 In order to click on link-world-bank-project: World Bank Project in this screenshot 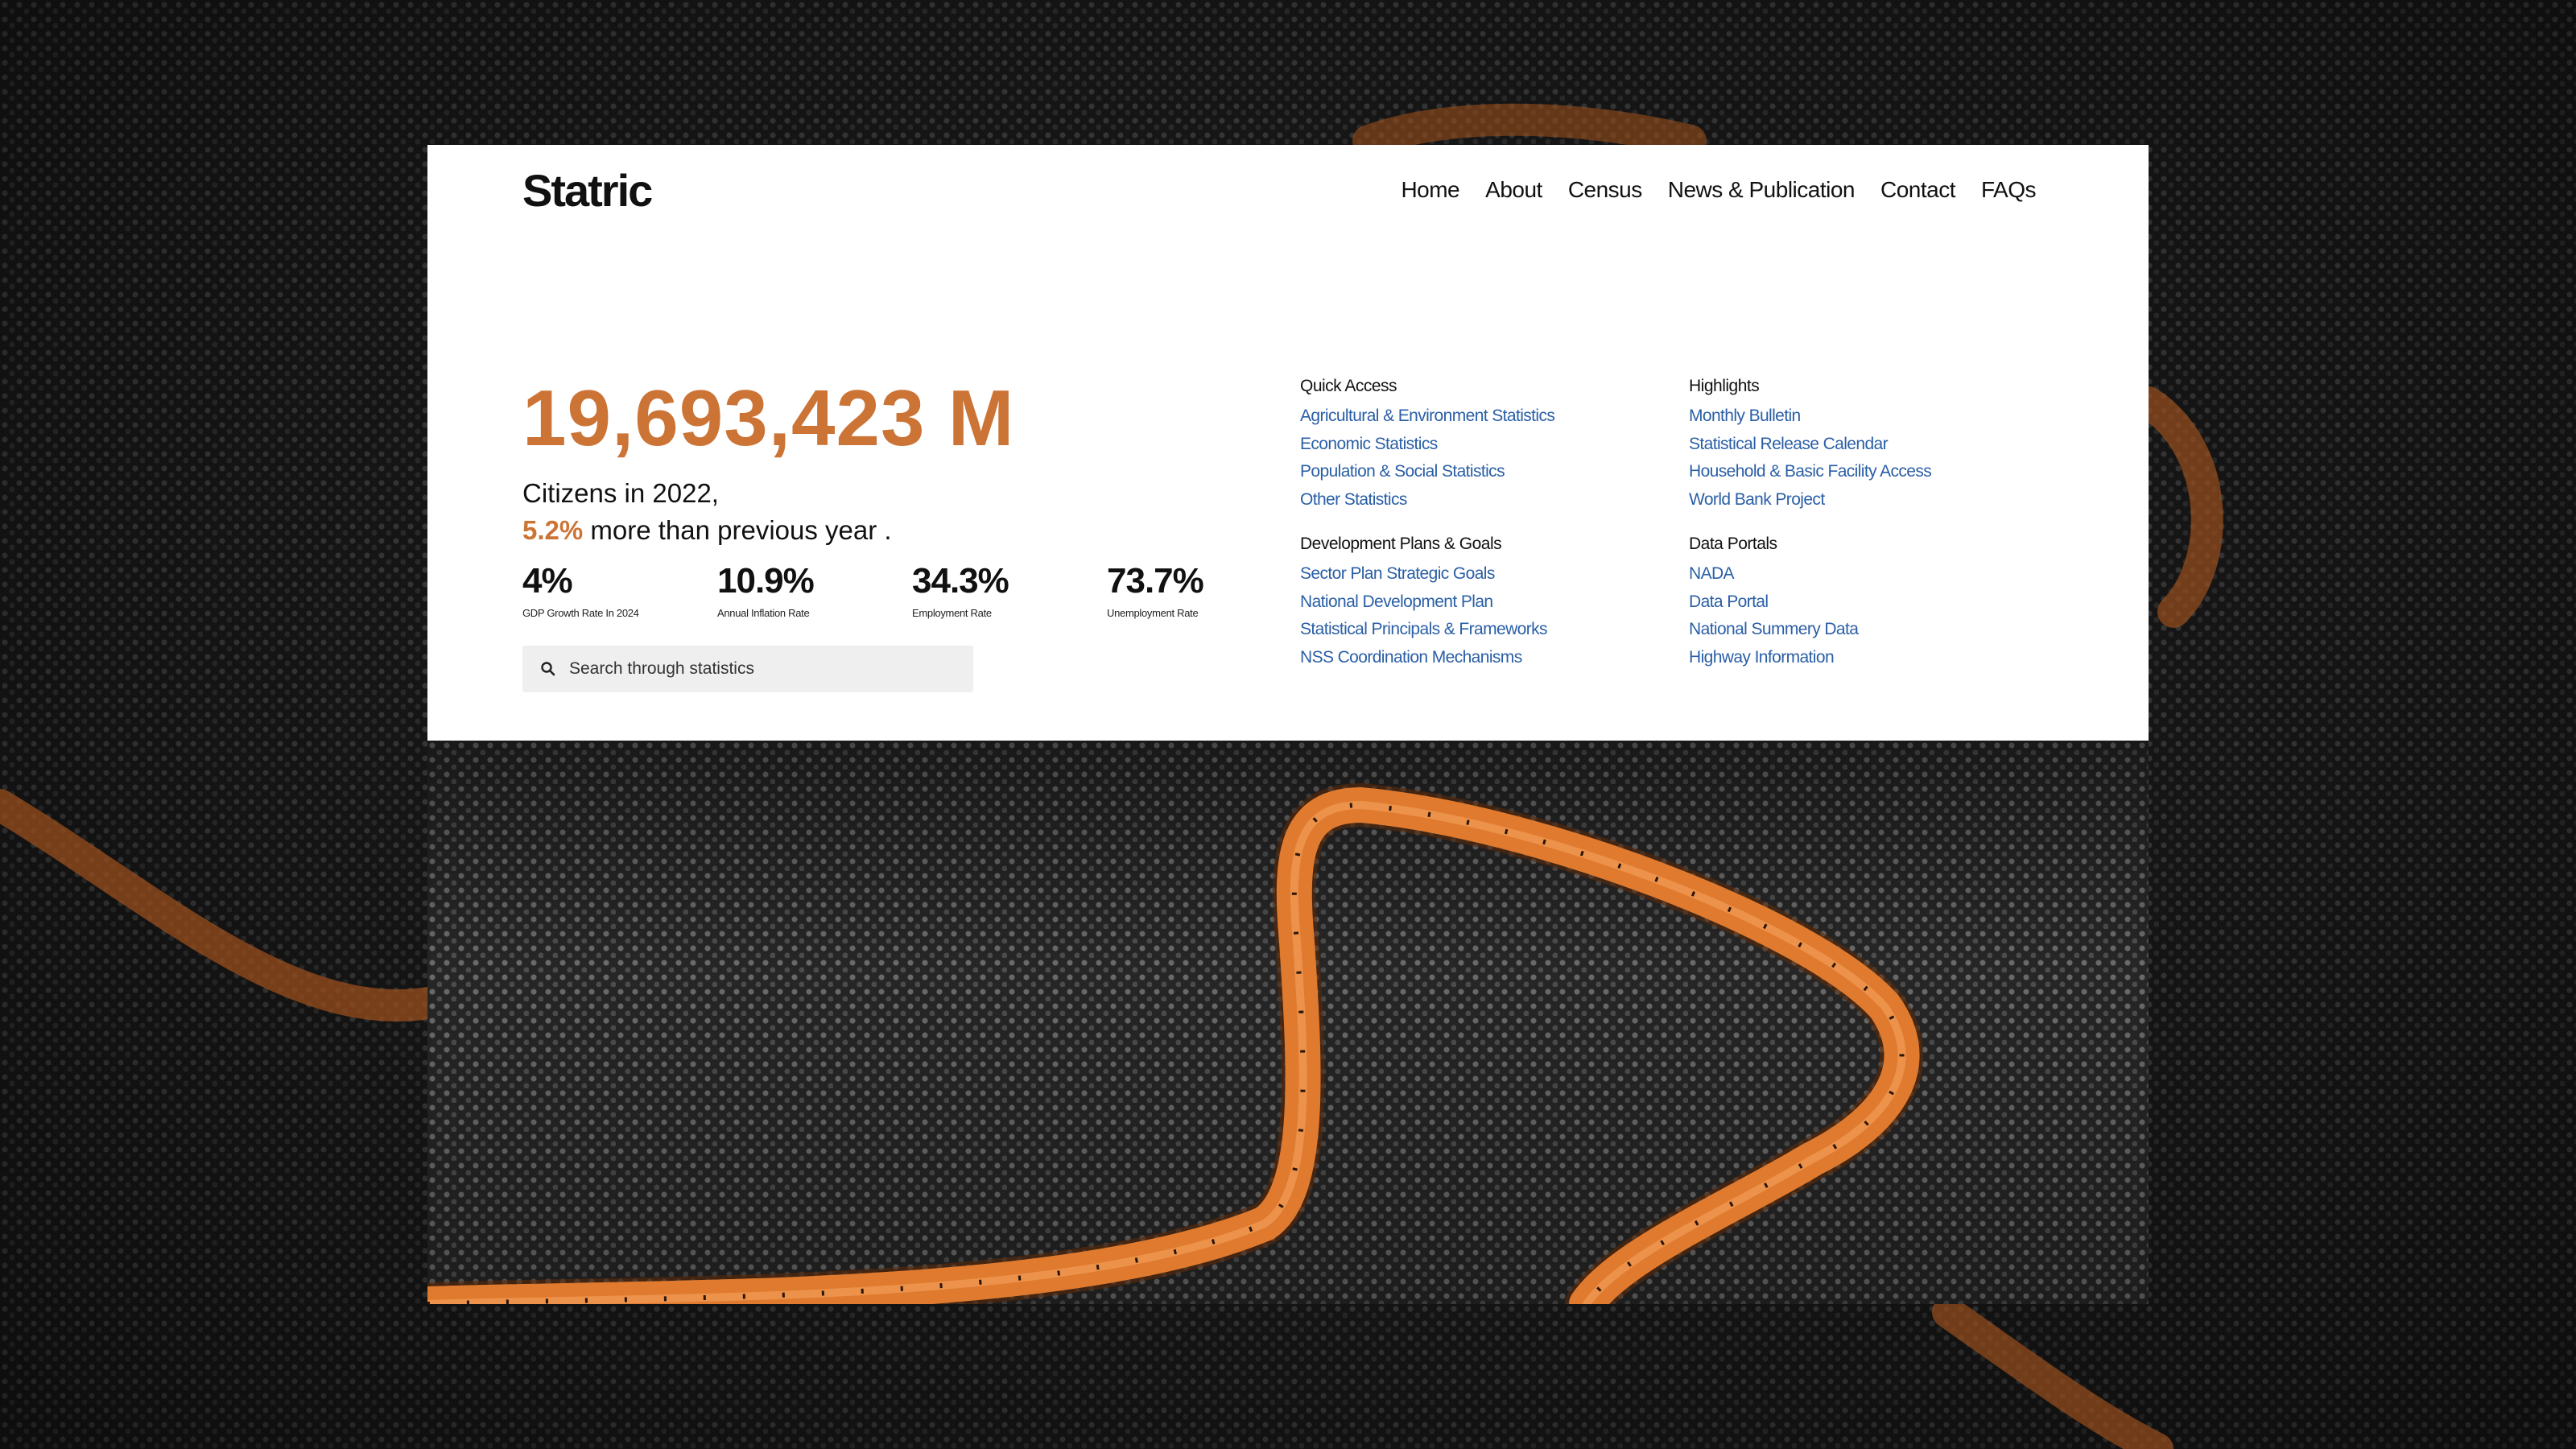, I will do `click(1878, 500)`.